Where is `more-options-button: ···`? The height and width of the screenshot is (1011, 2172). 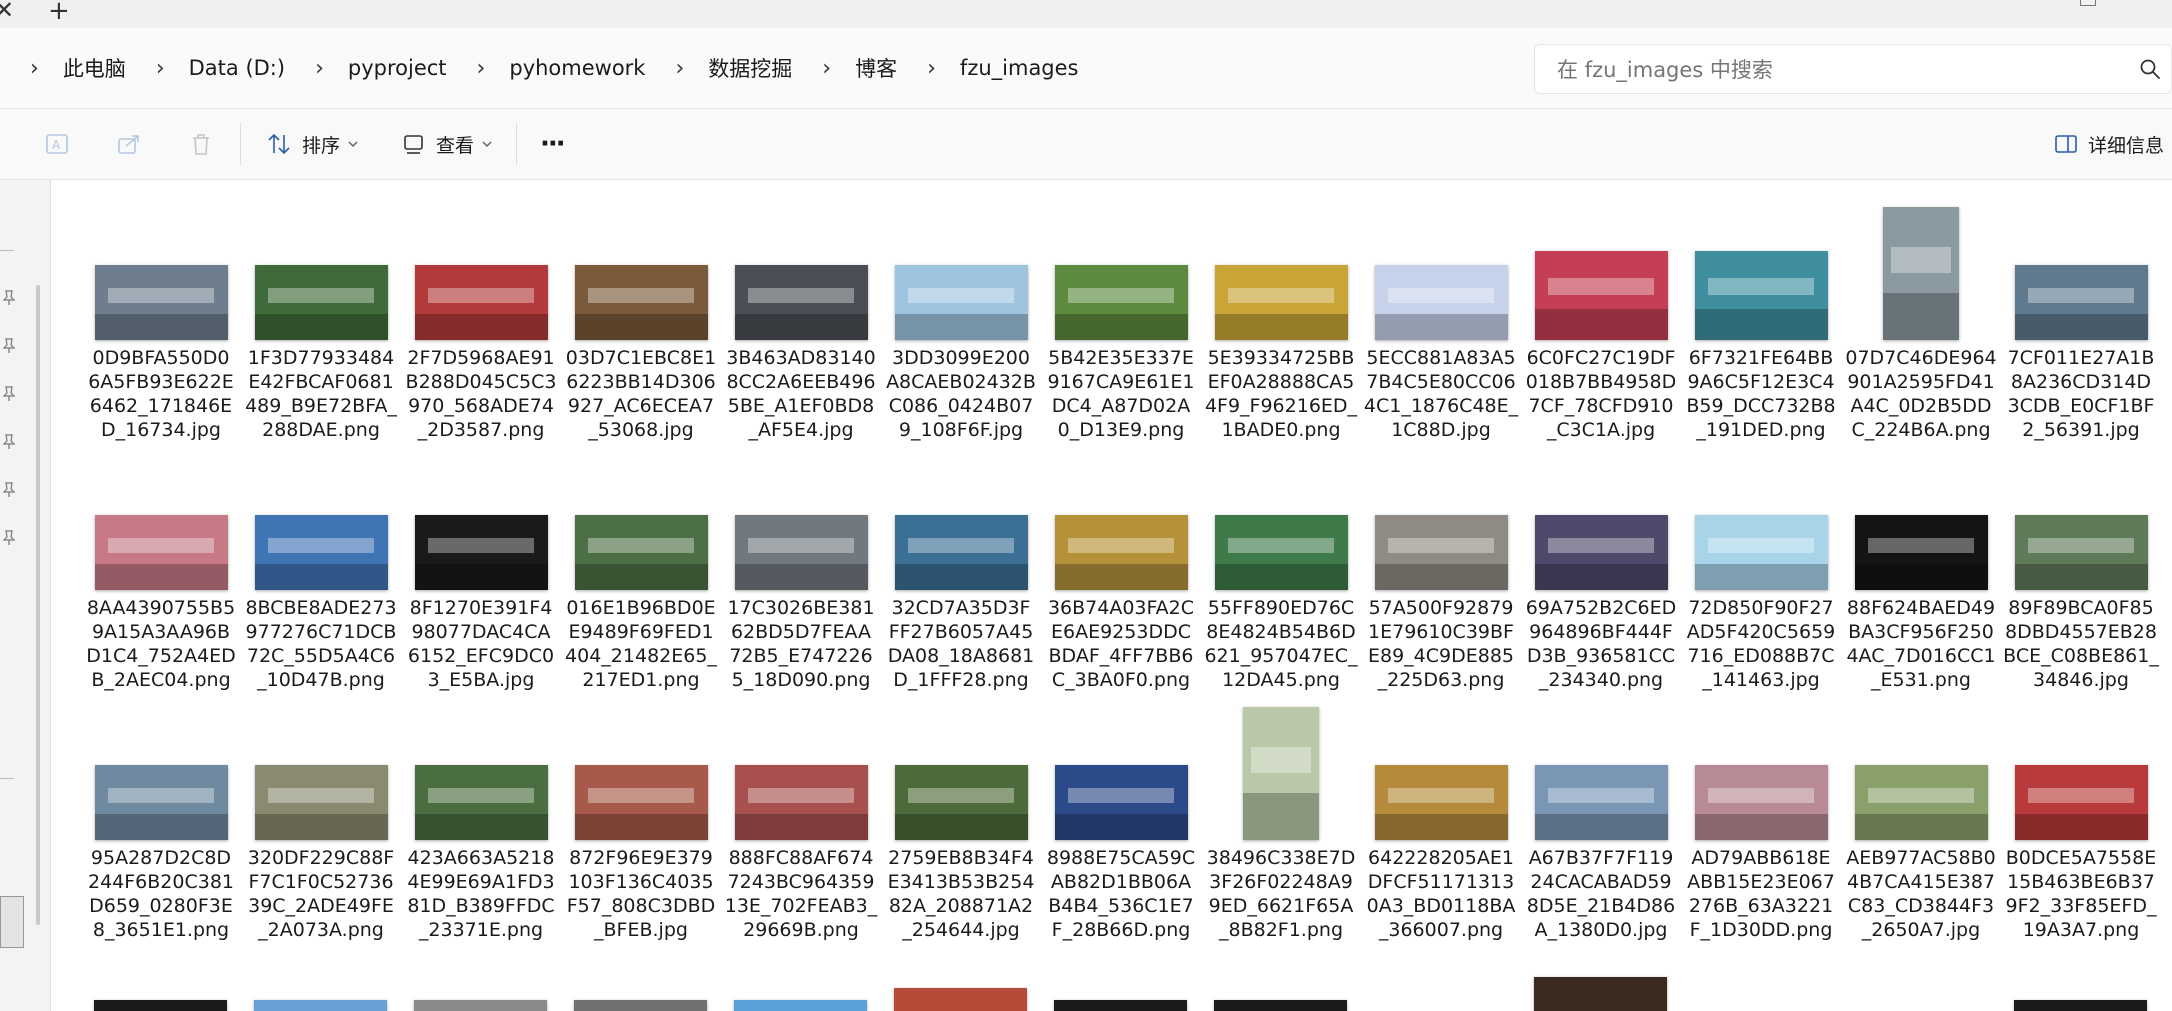 more-options-button: ··· is located at coordinates (553, 144).